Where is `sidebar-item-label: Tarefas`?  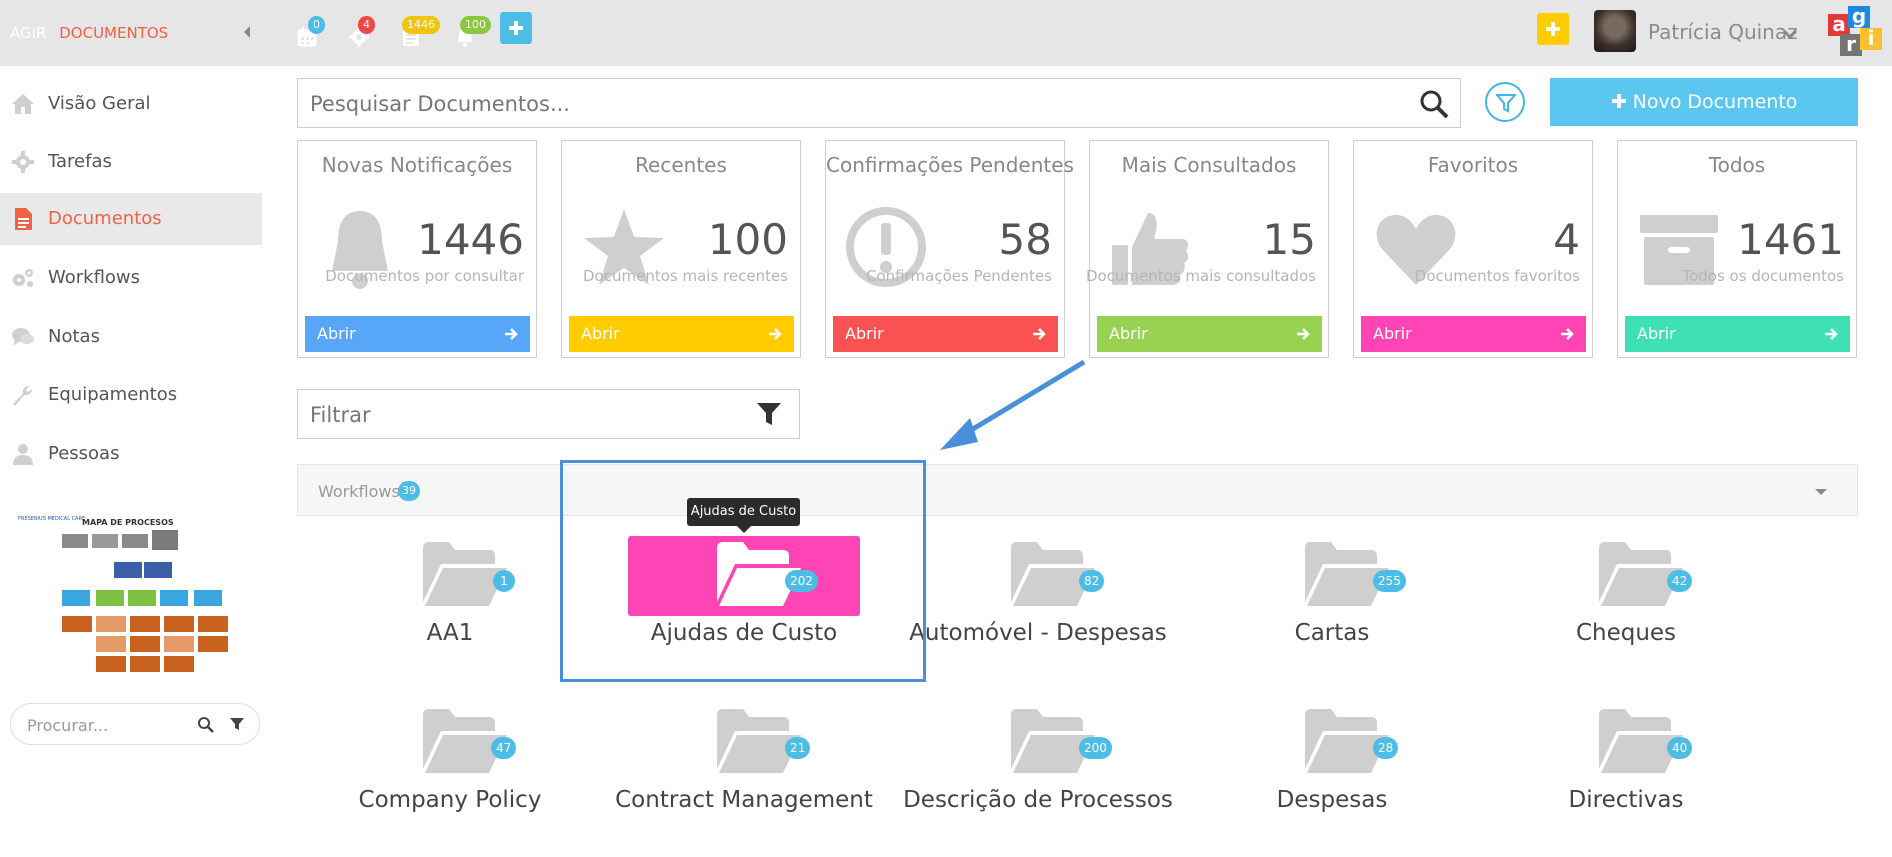
sidebar-item-label: Tarefas is located at coordinates (80, 161).